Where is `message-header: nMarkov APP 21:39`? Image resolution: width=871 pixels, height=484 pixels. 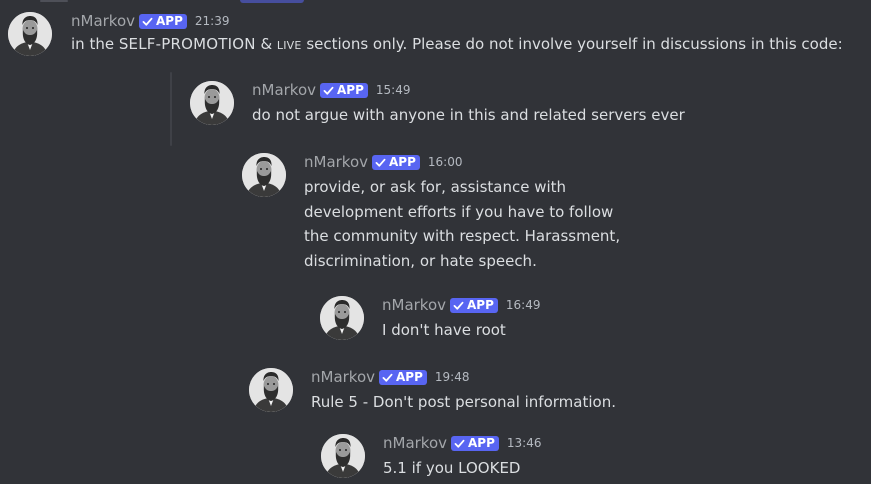
message-header: nMarkov APP 21:39 is located at coordinates (150, 21).